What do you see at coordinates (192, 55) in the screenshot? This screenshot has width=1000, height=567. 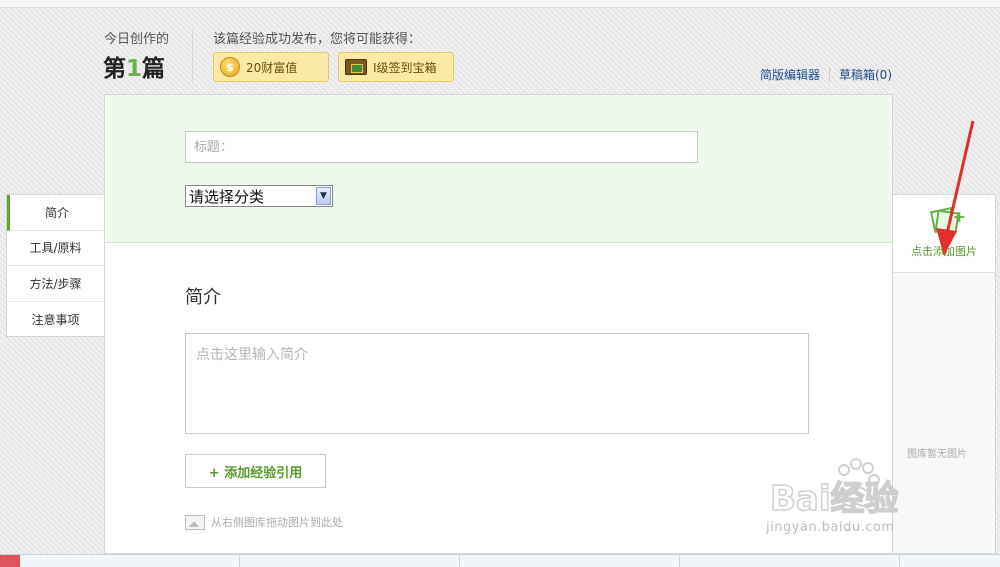 I see `header-divider` at bounding box center [192, 55].